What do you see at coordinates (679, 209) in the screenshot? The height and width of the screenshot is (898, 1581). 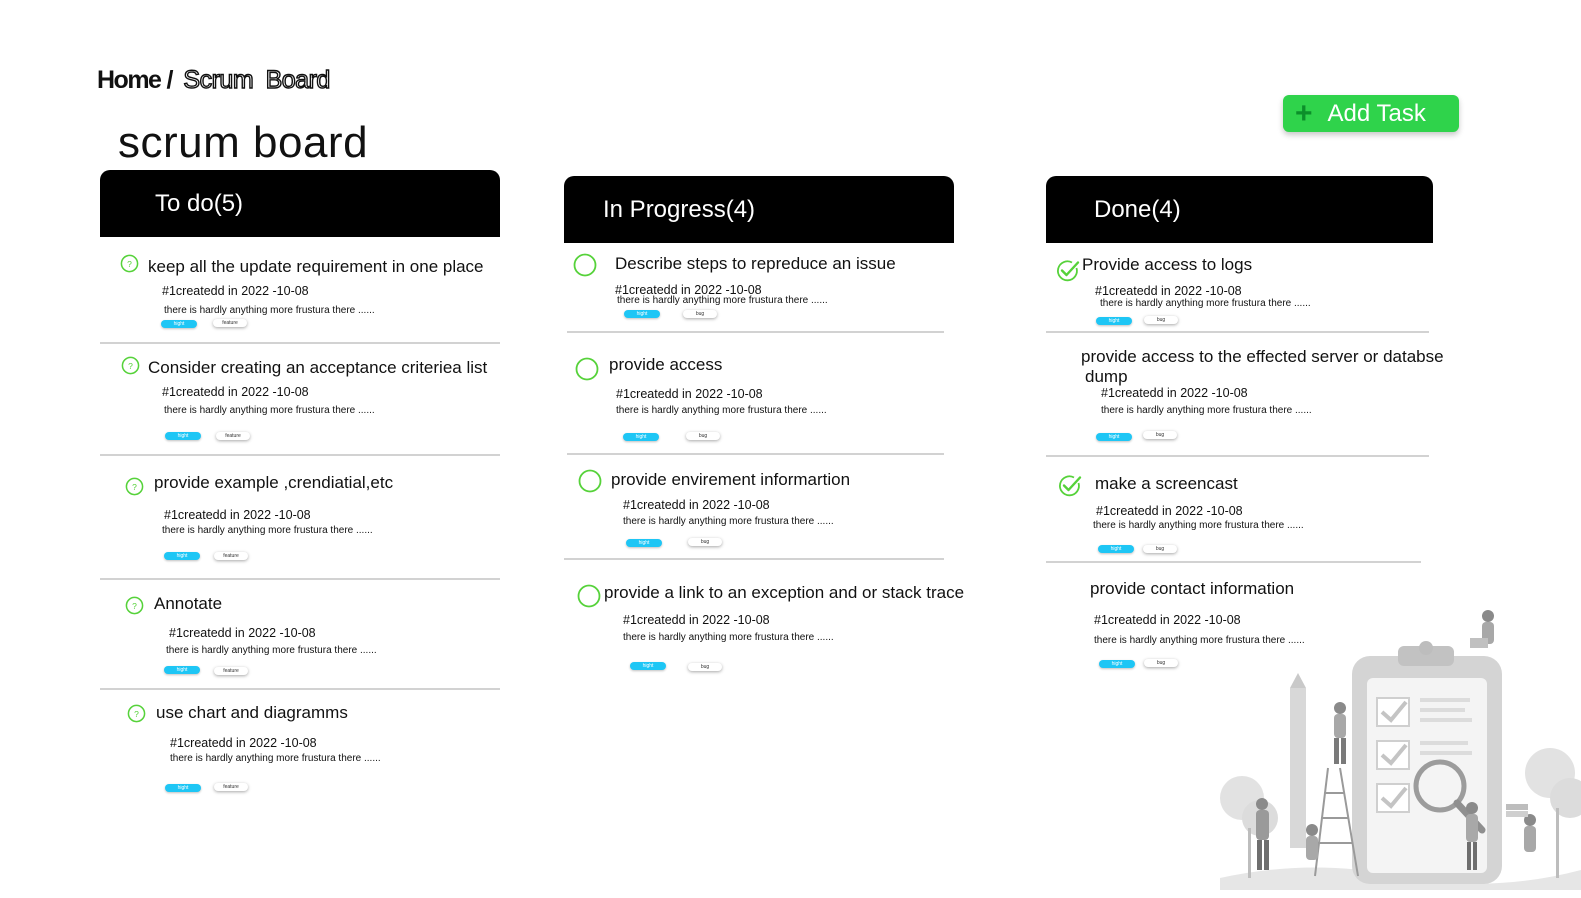 I see `column-title: In Progress(4)` at bounding box center [679, 209].